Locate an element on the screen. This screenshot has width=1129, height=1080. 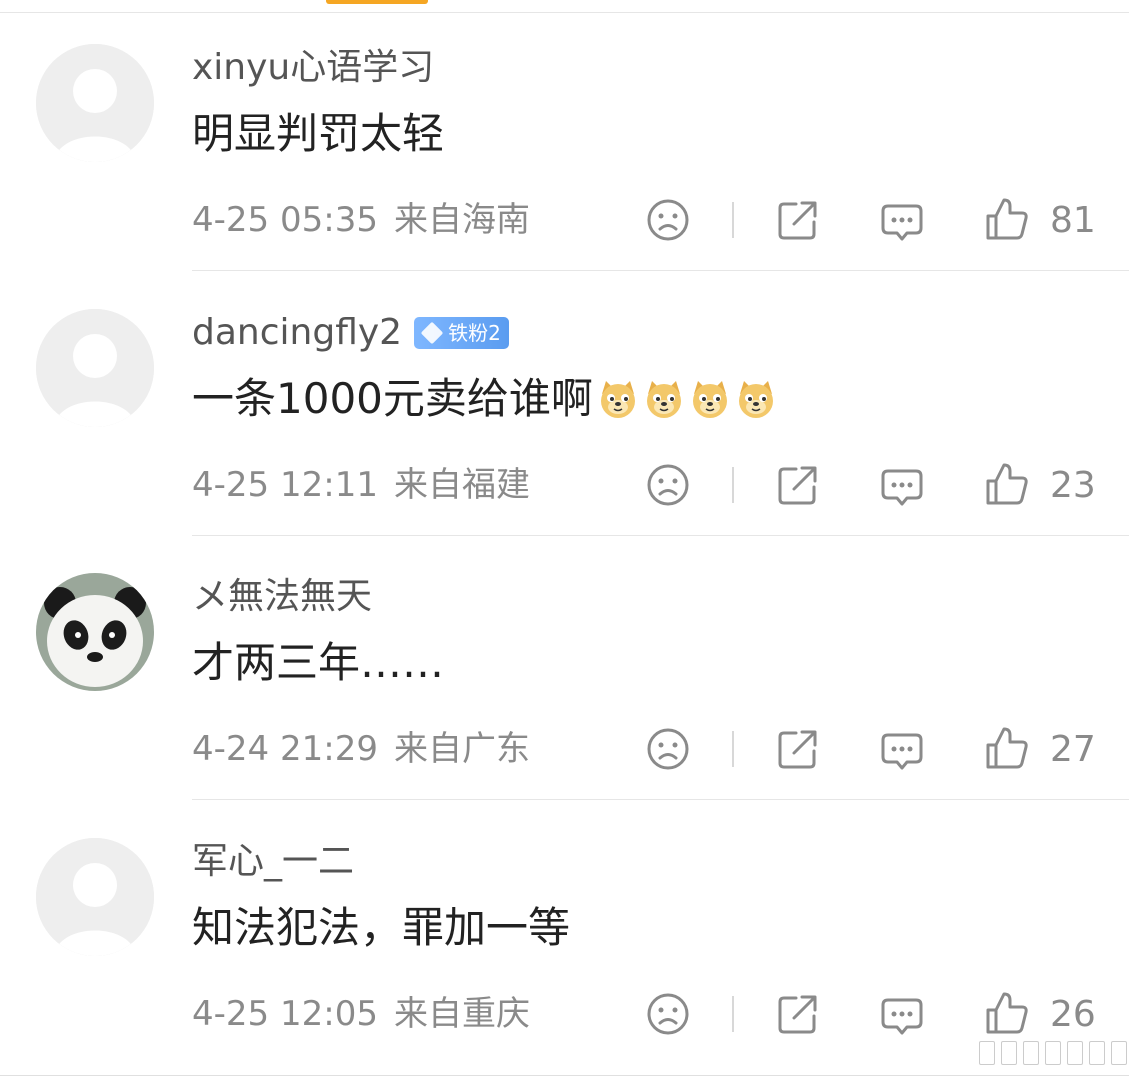
comment-meta: 4-25 12:05 来自重庆 is located at coordinates (361, 1014).